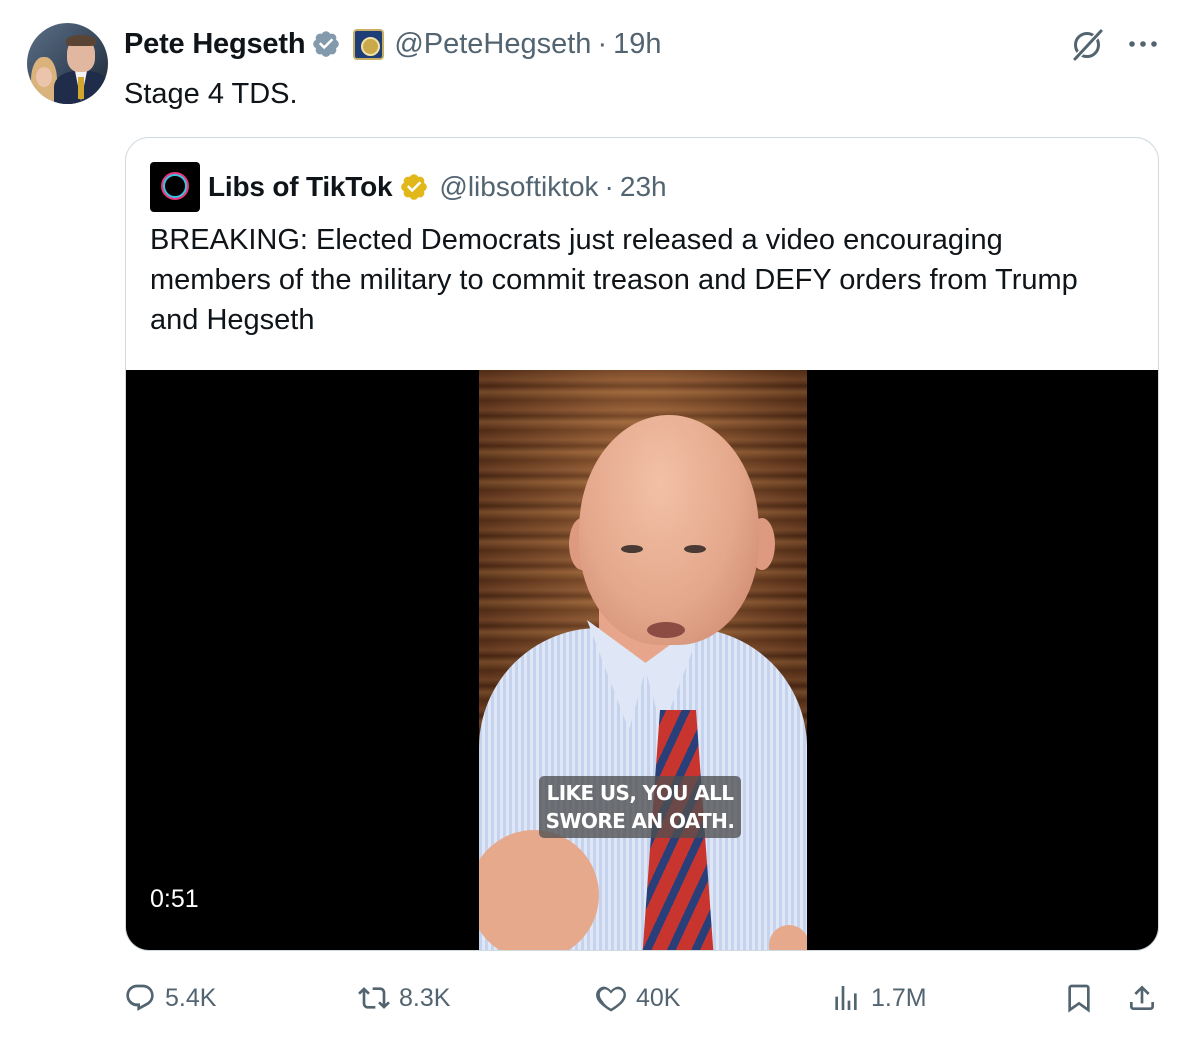  What do you see at coordinates (140, 997) in the screenshot?
I see `reply-icon` at bounding box center [140, 997].